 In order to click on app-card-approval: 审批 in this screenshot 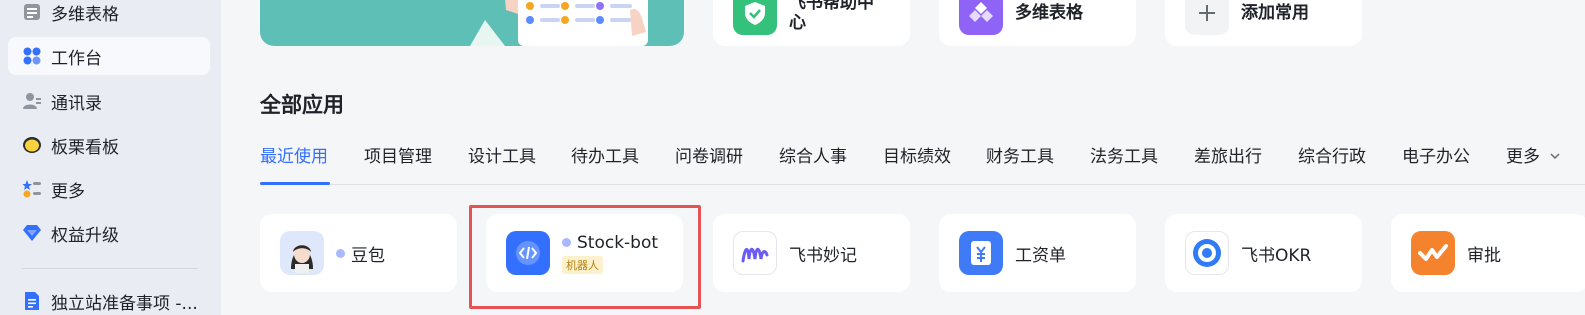, I will do `click(1488, 253)`.